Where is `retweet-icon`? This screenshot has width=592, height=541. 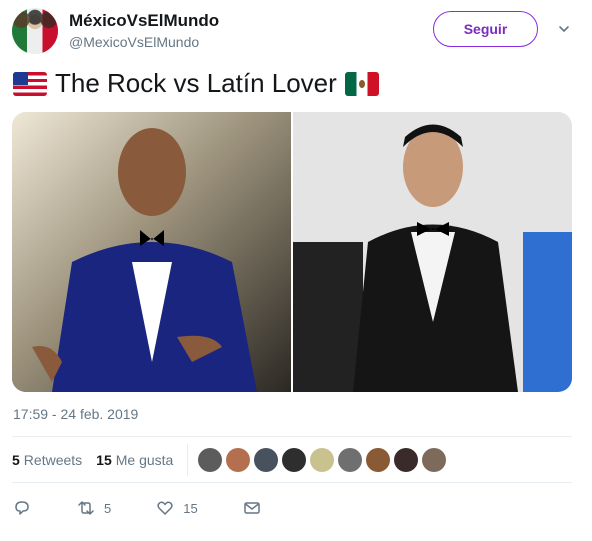
retweet-icon is located at coordinates (86, 508).